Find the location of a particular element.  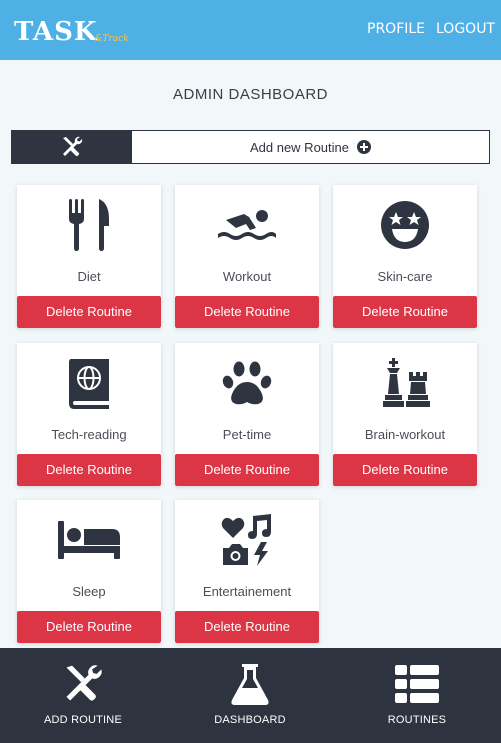

swimmer-icon is located at coordinates (247, 225).